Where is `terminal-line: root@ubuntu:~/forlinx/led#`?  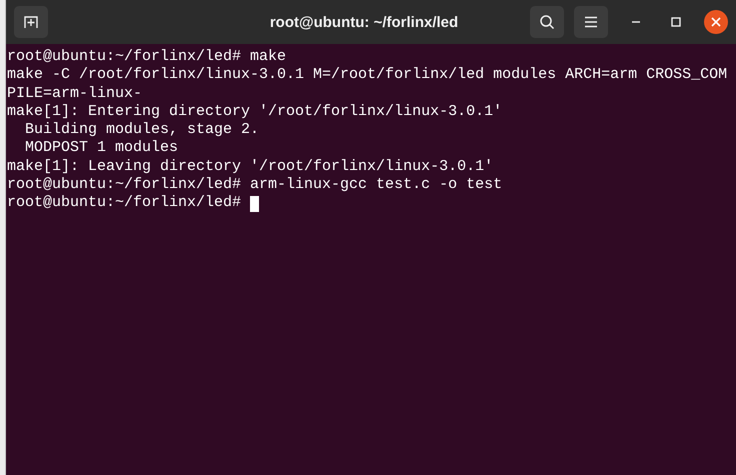 terminal-line: root@ubuntu:~/forlinx/led# is located at coordinates (124, 203).